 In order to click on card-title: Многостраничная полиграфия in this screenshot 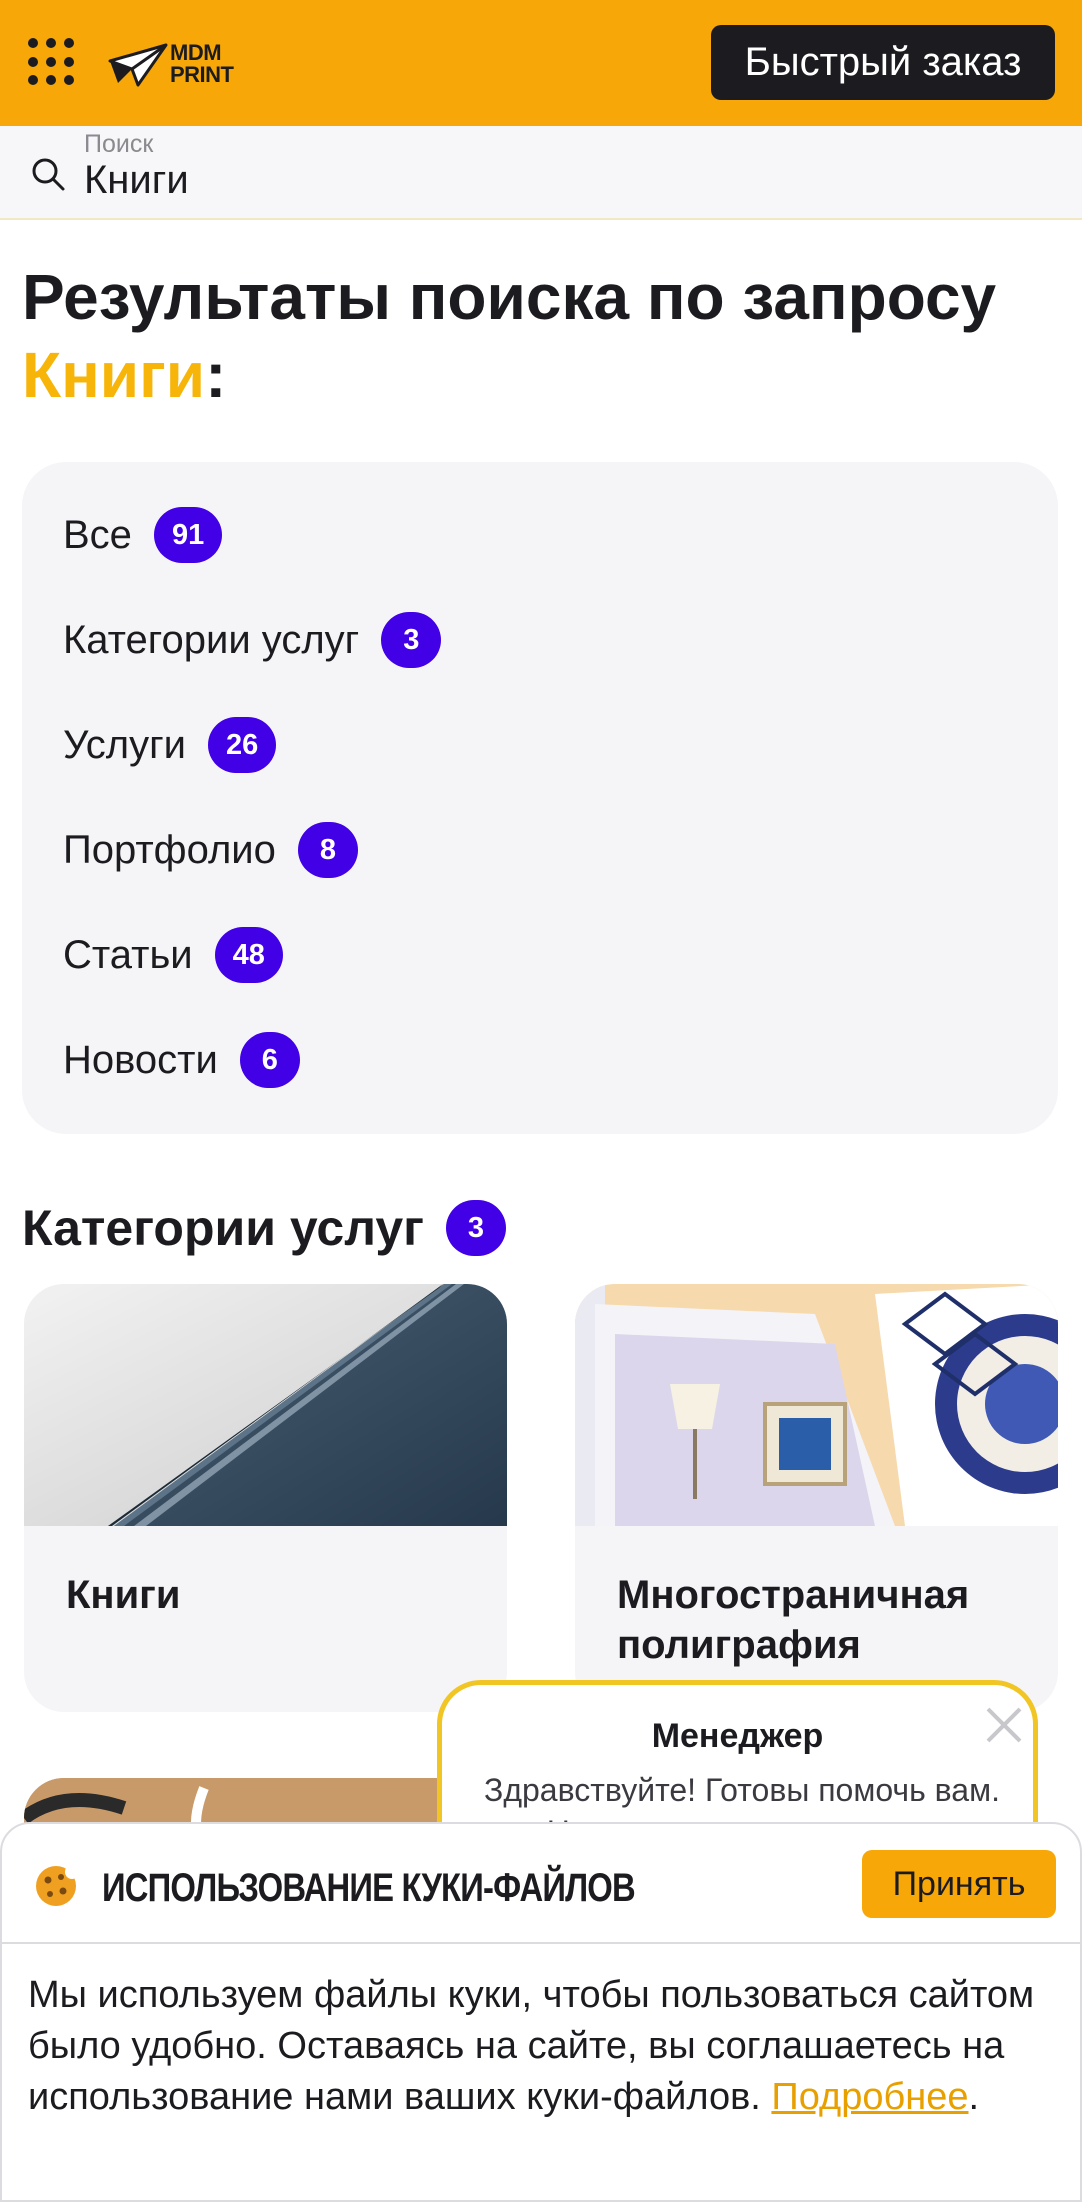, I will do `click(793, 1620)`.